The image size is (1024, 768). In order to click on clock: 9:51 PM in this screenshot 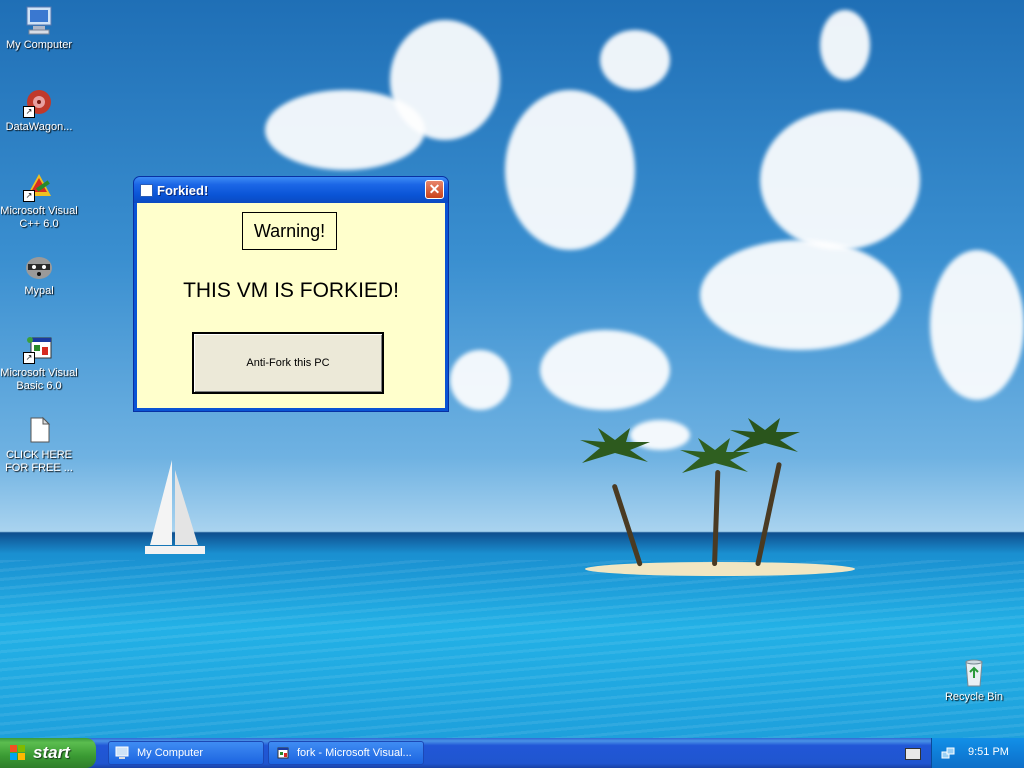, I will do `click(988, 752)`.